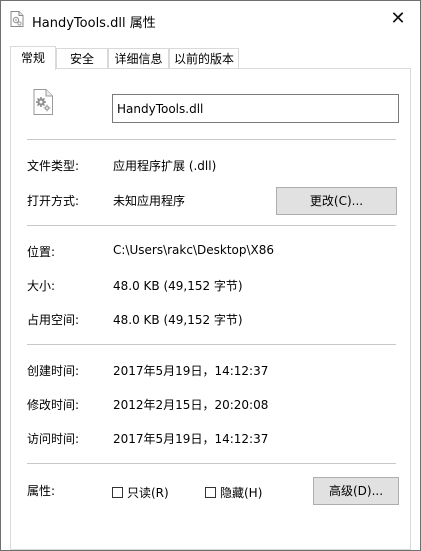 Image resolution: width=421 pixels, height=551 pixels. What do you see at coordinates (43, 102) in the screenshot?
I see `dll-file-gears-icon` at bounding box center [43, 102].